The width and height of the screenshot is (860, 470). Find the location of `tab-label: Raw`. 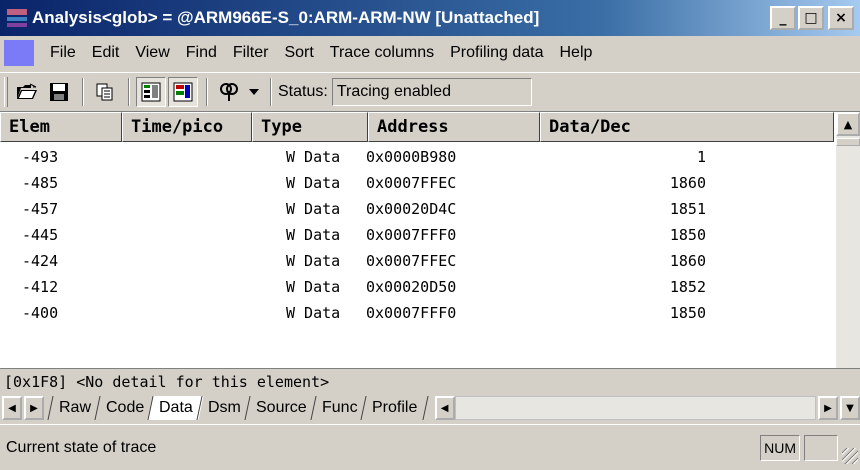

tab-label: Raw is located at coordinates (75, 407).